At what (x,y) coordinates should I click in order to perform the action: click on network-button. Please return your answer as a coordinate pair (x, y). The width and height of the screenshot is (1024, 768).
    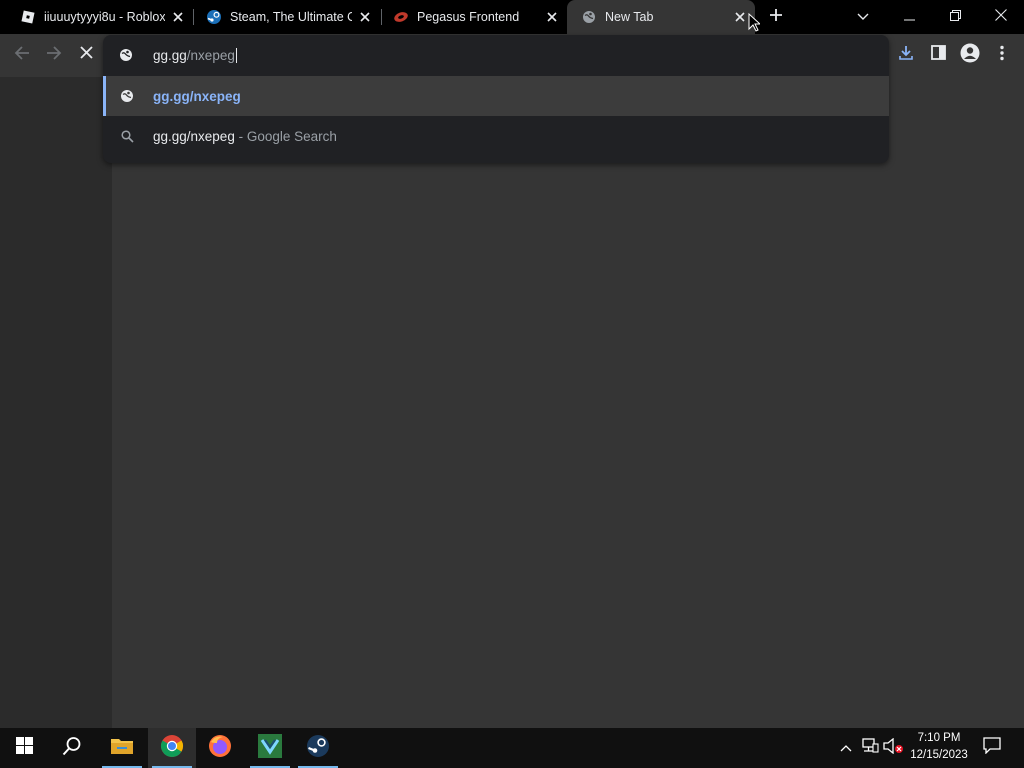
    Looking at the image, I should click on (870, 748).